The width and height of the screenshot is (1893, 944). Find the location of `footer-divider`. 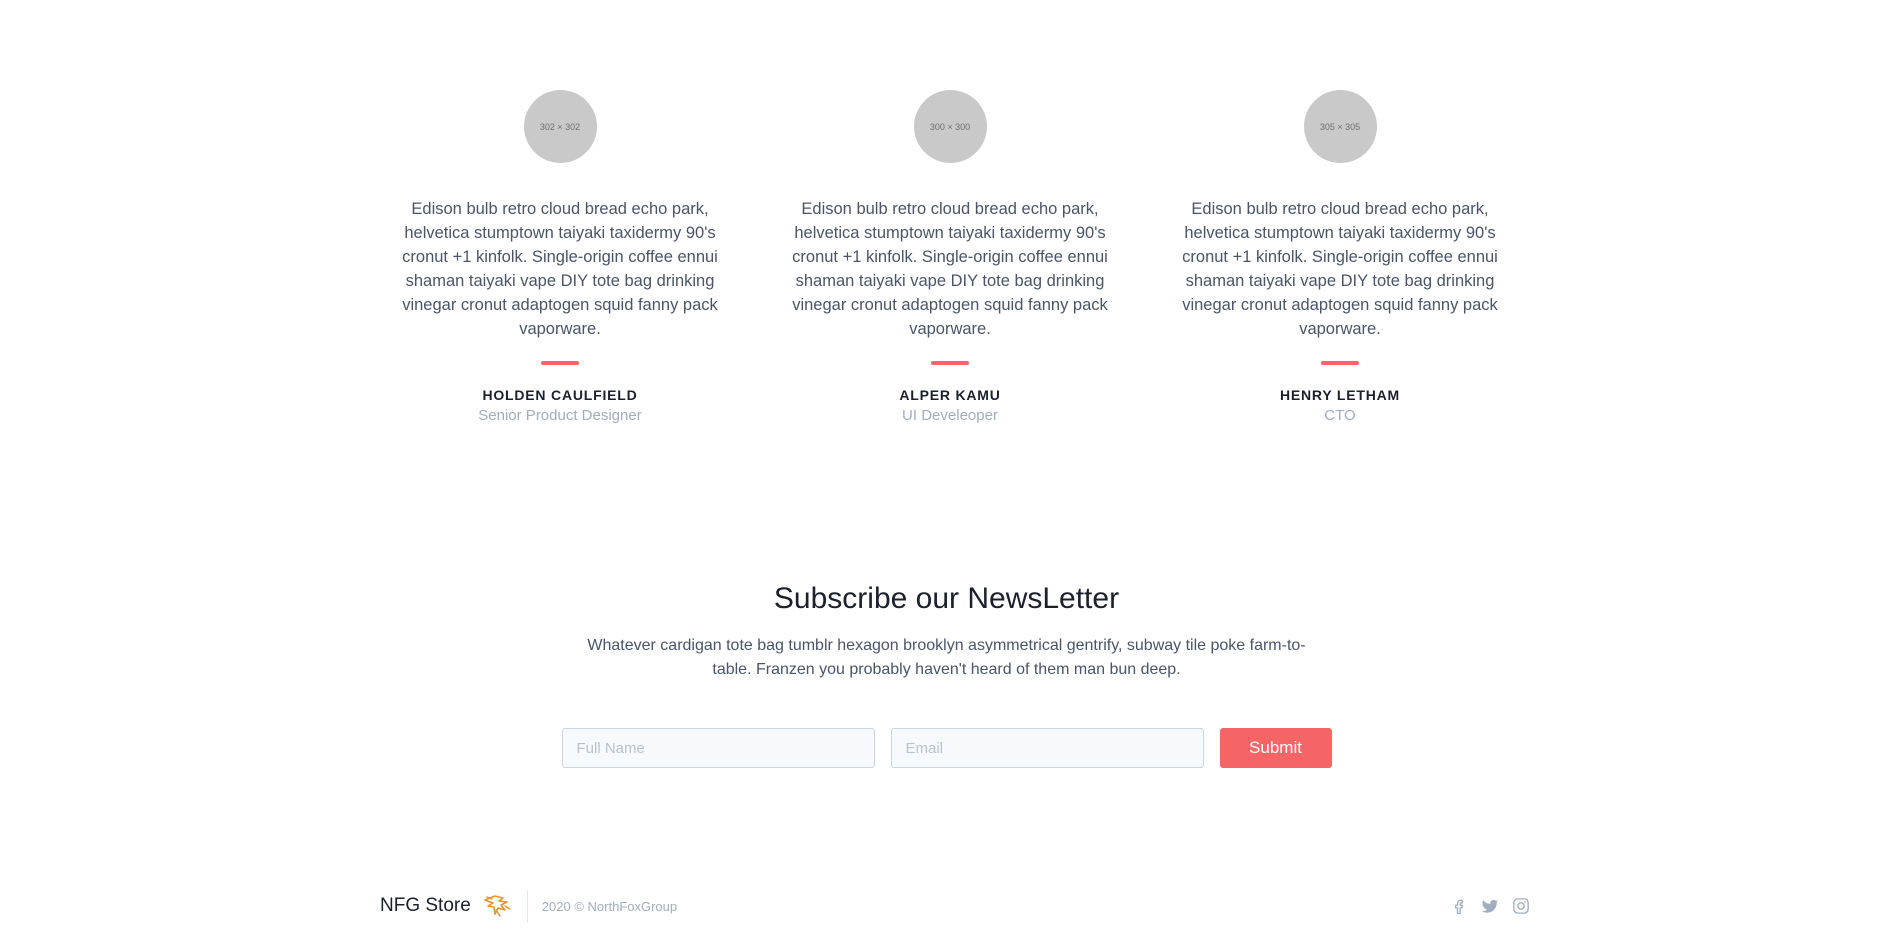

footer-divider is located at coordinates (527, 906).